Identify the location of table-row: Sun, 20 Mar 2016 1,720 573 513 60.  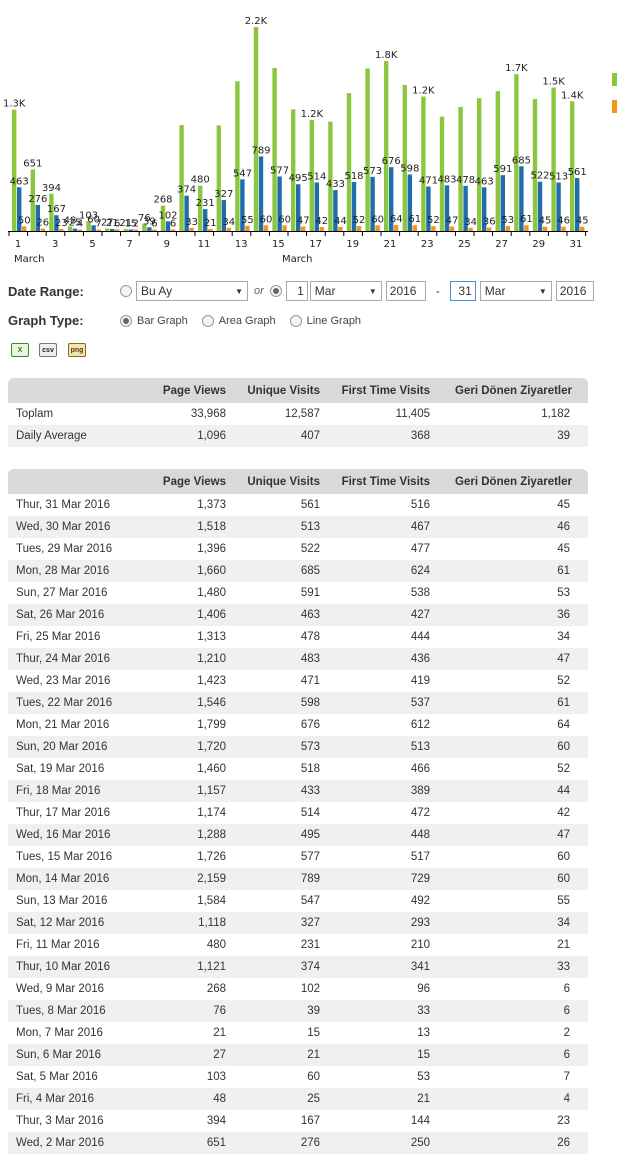
(298, 747).